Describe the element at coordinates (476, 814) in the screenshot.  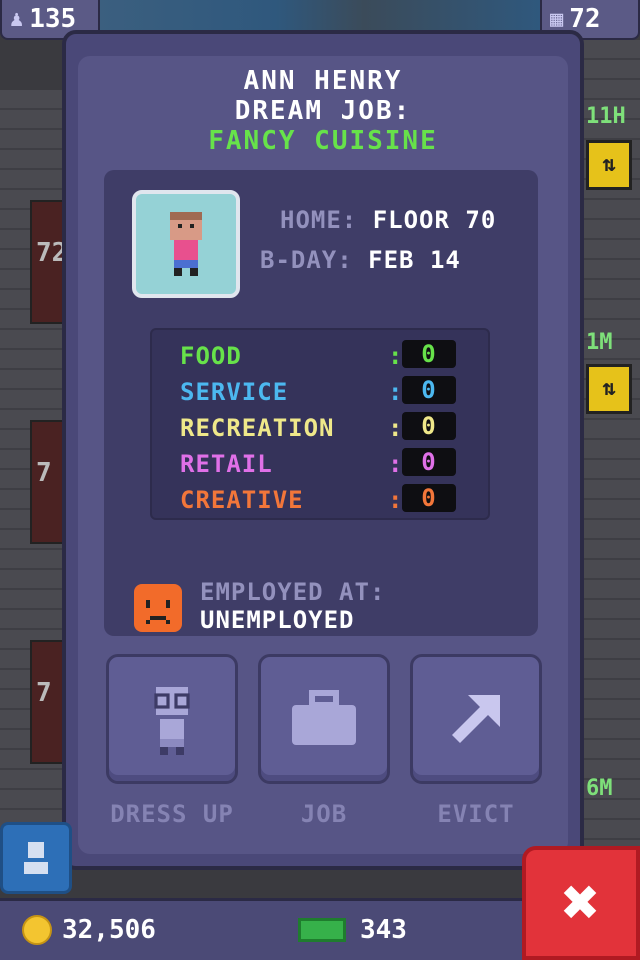
I see `evict-label: EVICT` at that location.